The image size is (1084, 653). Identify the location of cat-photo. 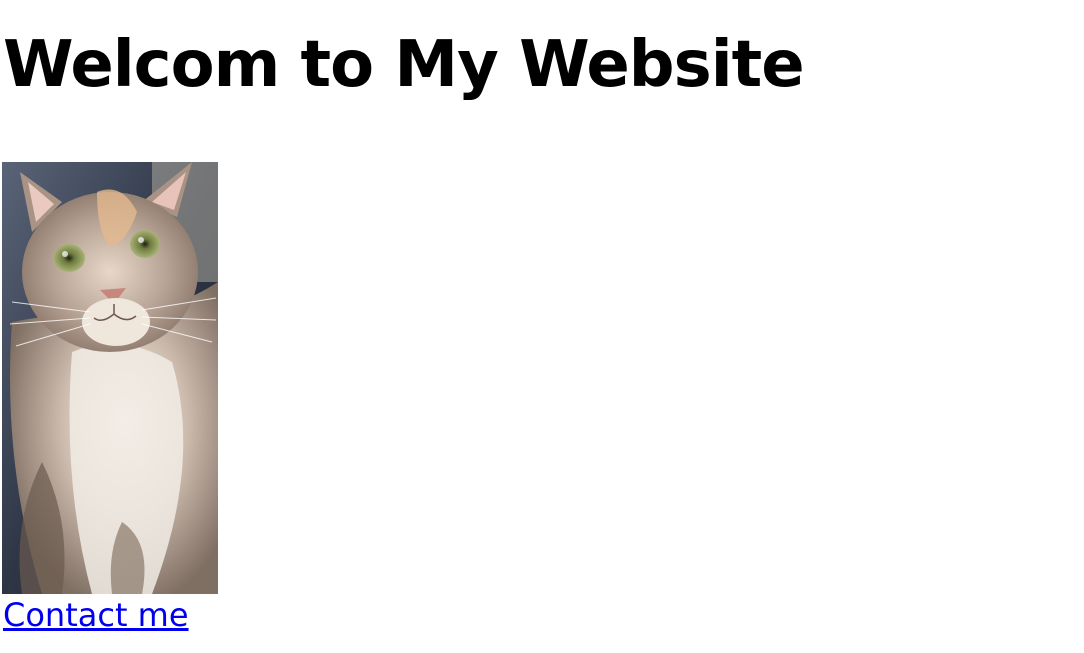
(110, 378).